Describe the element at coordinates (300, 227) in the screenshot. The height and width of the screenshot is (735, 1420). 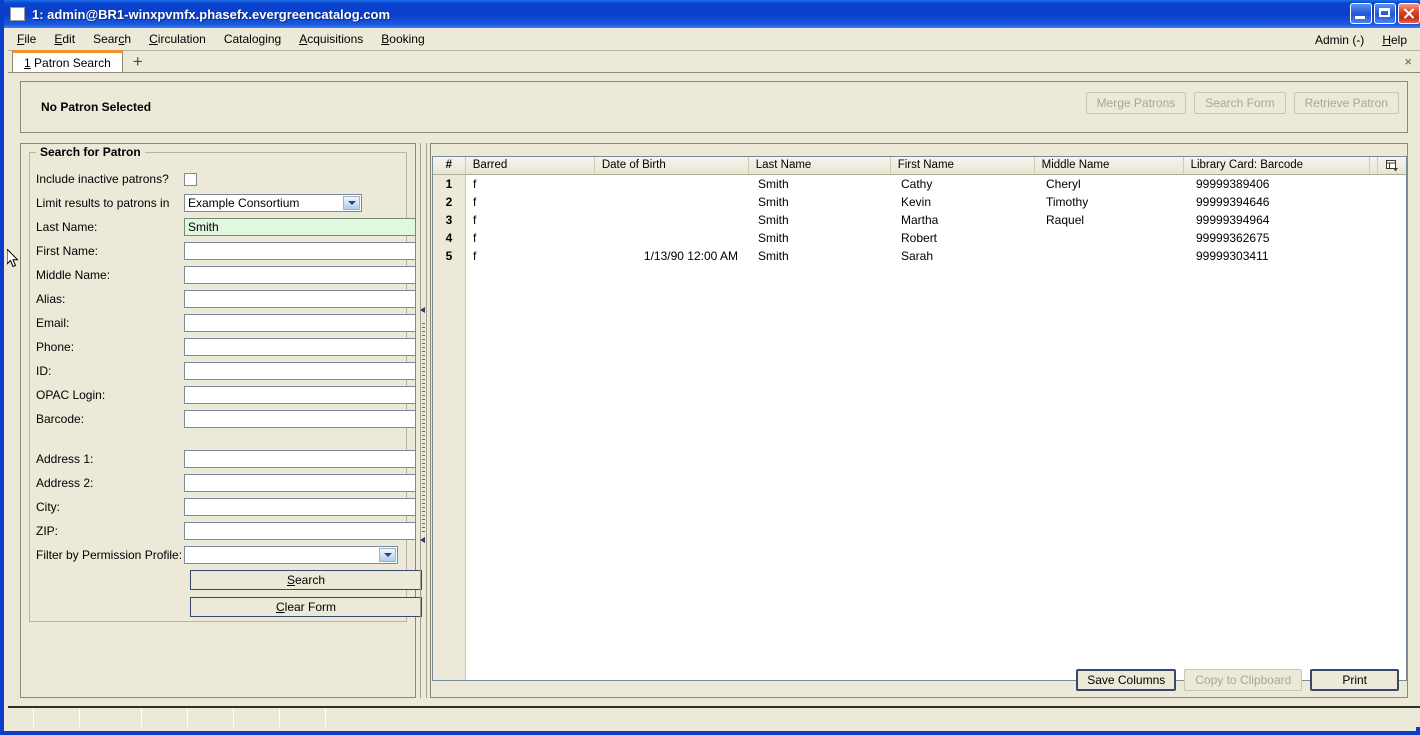
I see `last-name-input` at that location.